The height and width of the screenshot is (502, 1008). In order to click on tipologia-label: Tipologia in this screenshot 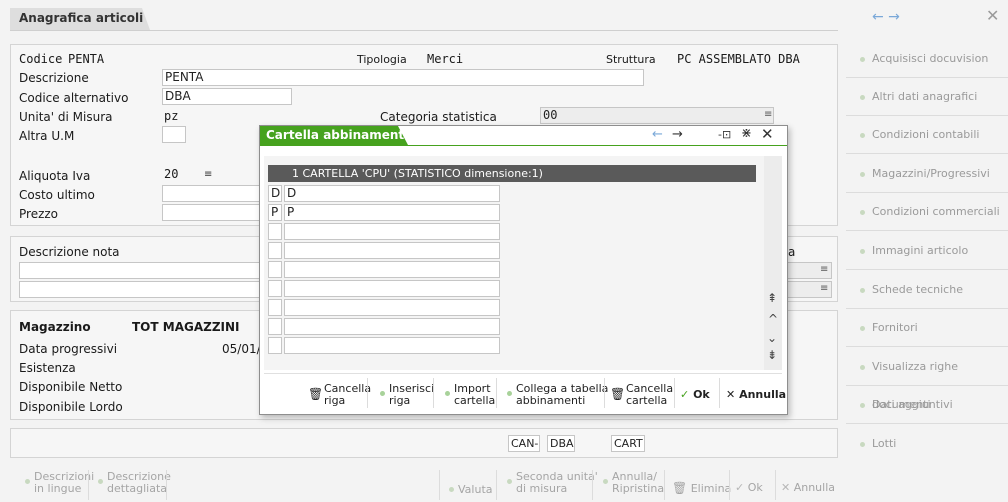, I will do `click(382, 59)`.